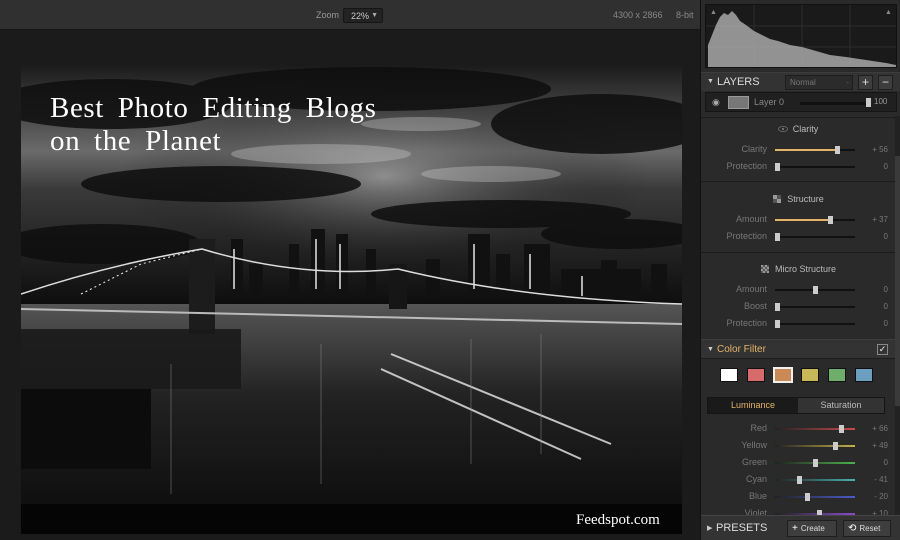 This screenshot has height=540, width=900. What do you see at coordinates (618, 520) in the screenshot?
I see `watermark: Feedspot.com` at bounding box center [618, 520].